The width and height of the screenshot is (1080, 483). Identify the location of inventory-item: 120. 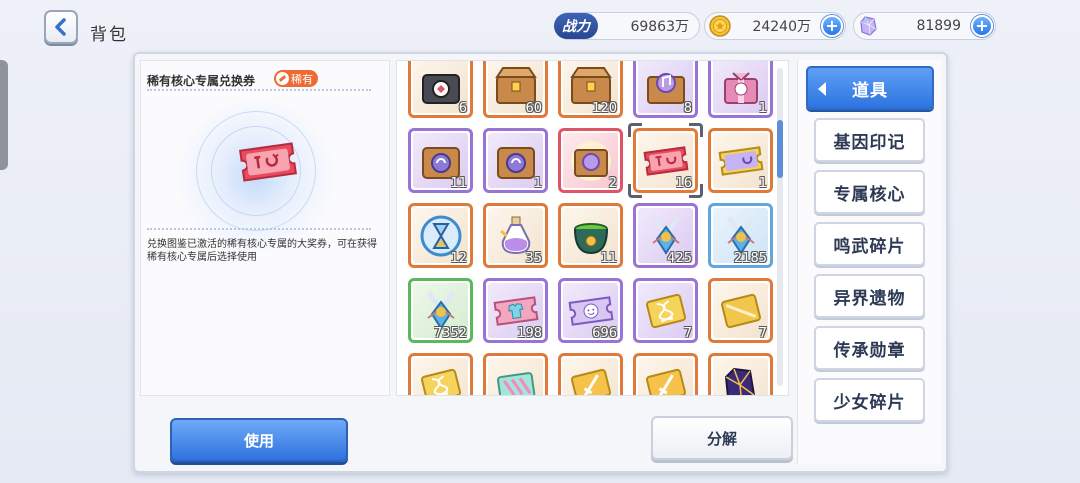
(590, 89).